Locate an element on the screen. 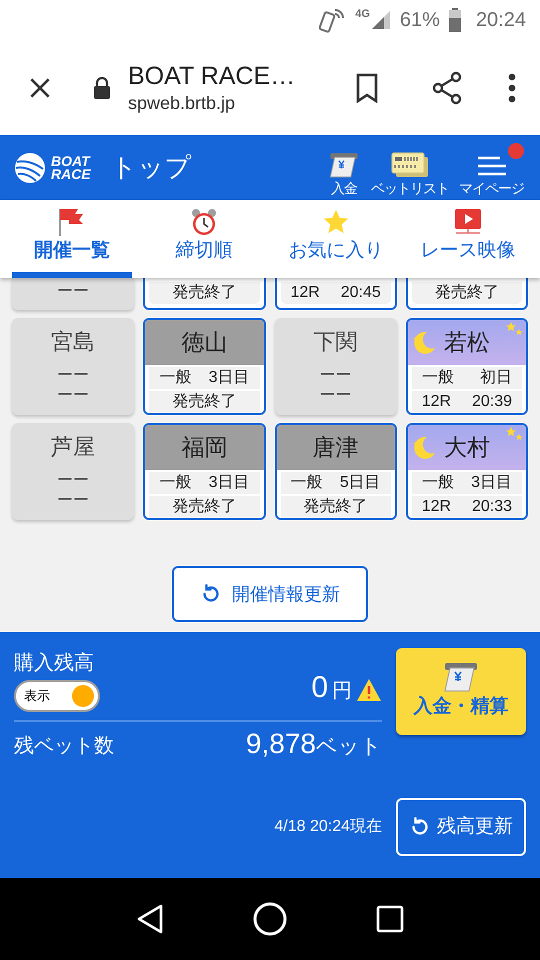 The image size is (540, 960). header-action: ベットリスト is located at coordinates (410, 167).